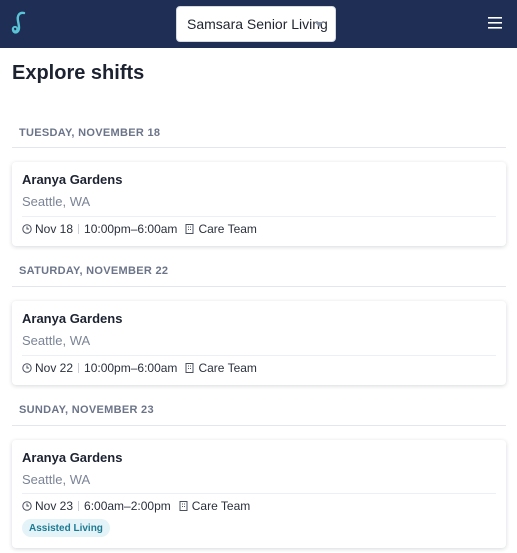  Describe the element at coordinates (495, 23) in the screenshot. I see `hamburger-menu-icon` at that location.